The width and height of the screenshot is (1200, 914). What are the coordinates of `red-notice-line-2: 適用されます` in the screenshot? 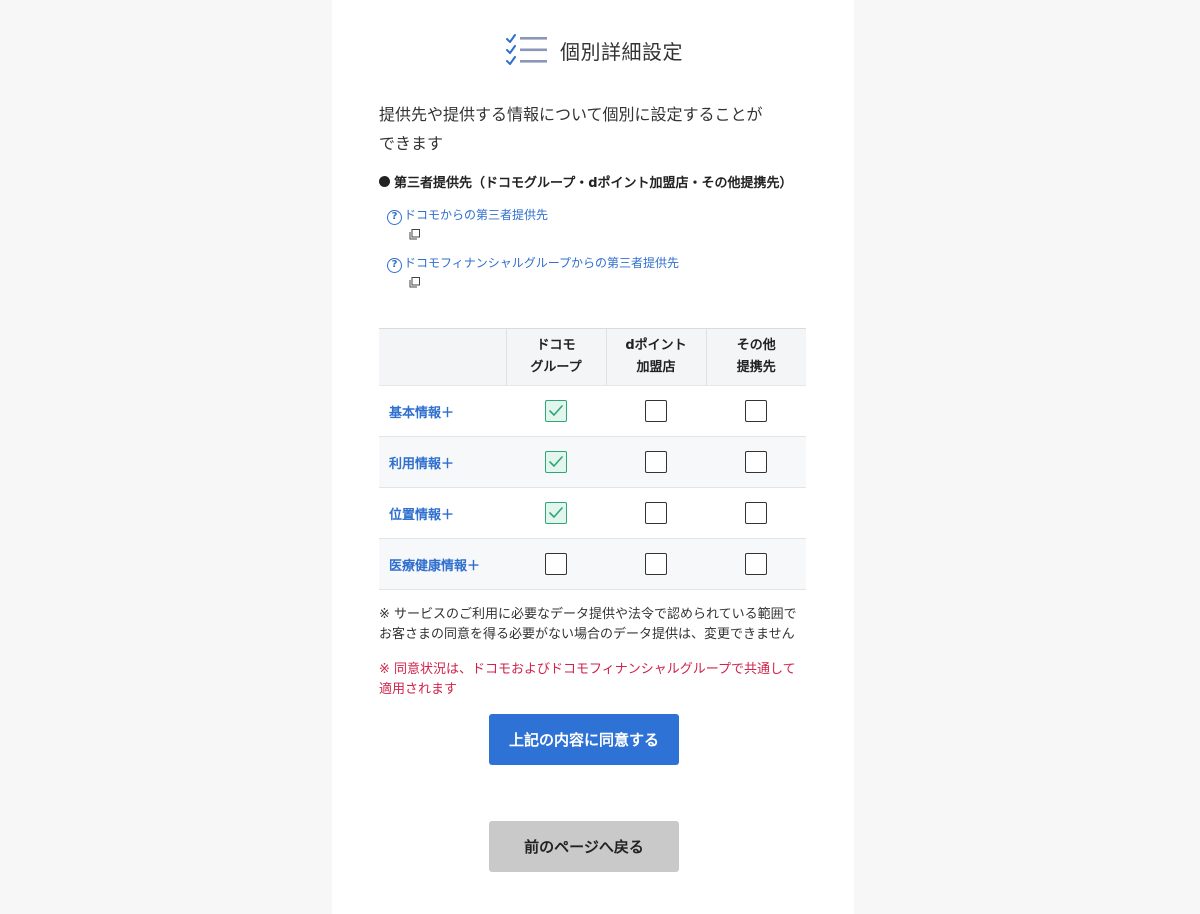 It's located at (418, 689).